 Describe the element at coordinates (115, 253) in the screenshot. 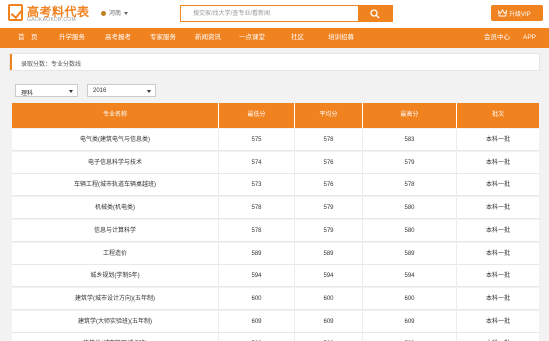

I see `cell-major: 工程造价` at that location.